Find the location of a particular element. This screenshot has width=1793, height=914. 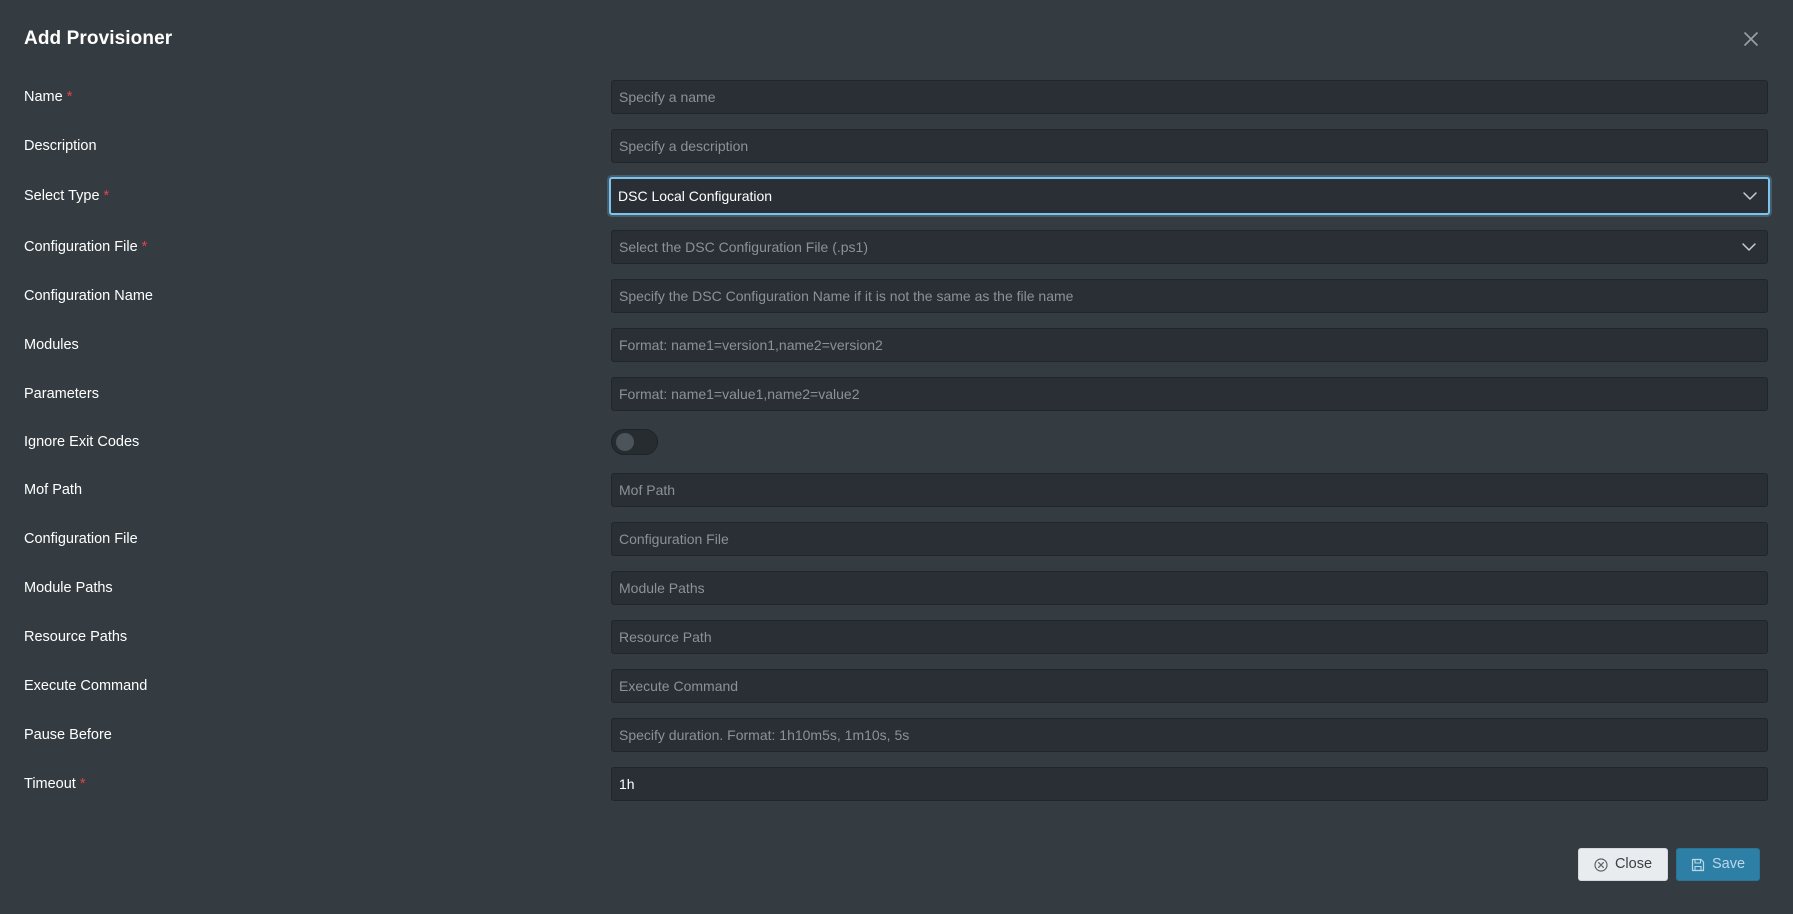

pause-before-input is located at coordinates (1189, 735).